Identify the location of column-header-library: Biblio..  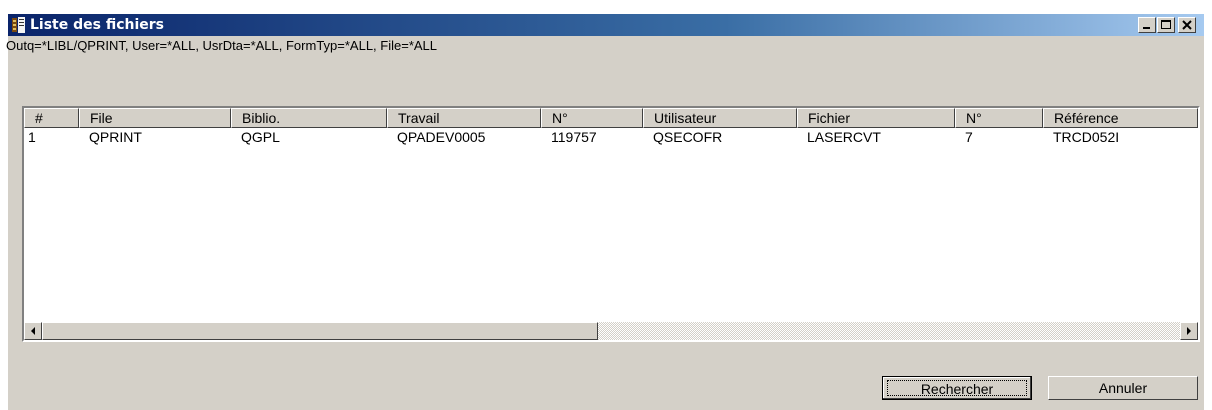
(309, 118).